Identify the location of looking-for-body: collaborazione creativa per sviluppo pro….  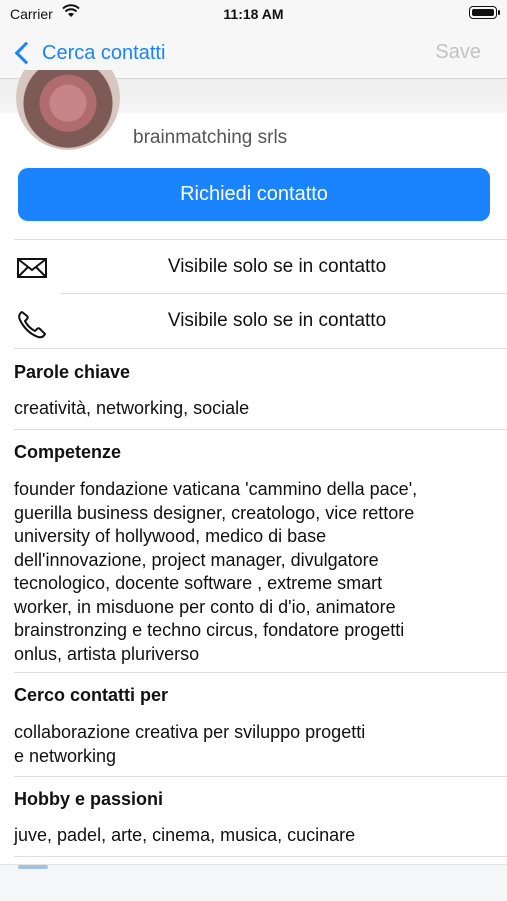
(249, 744).